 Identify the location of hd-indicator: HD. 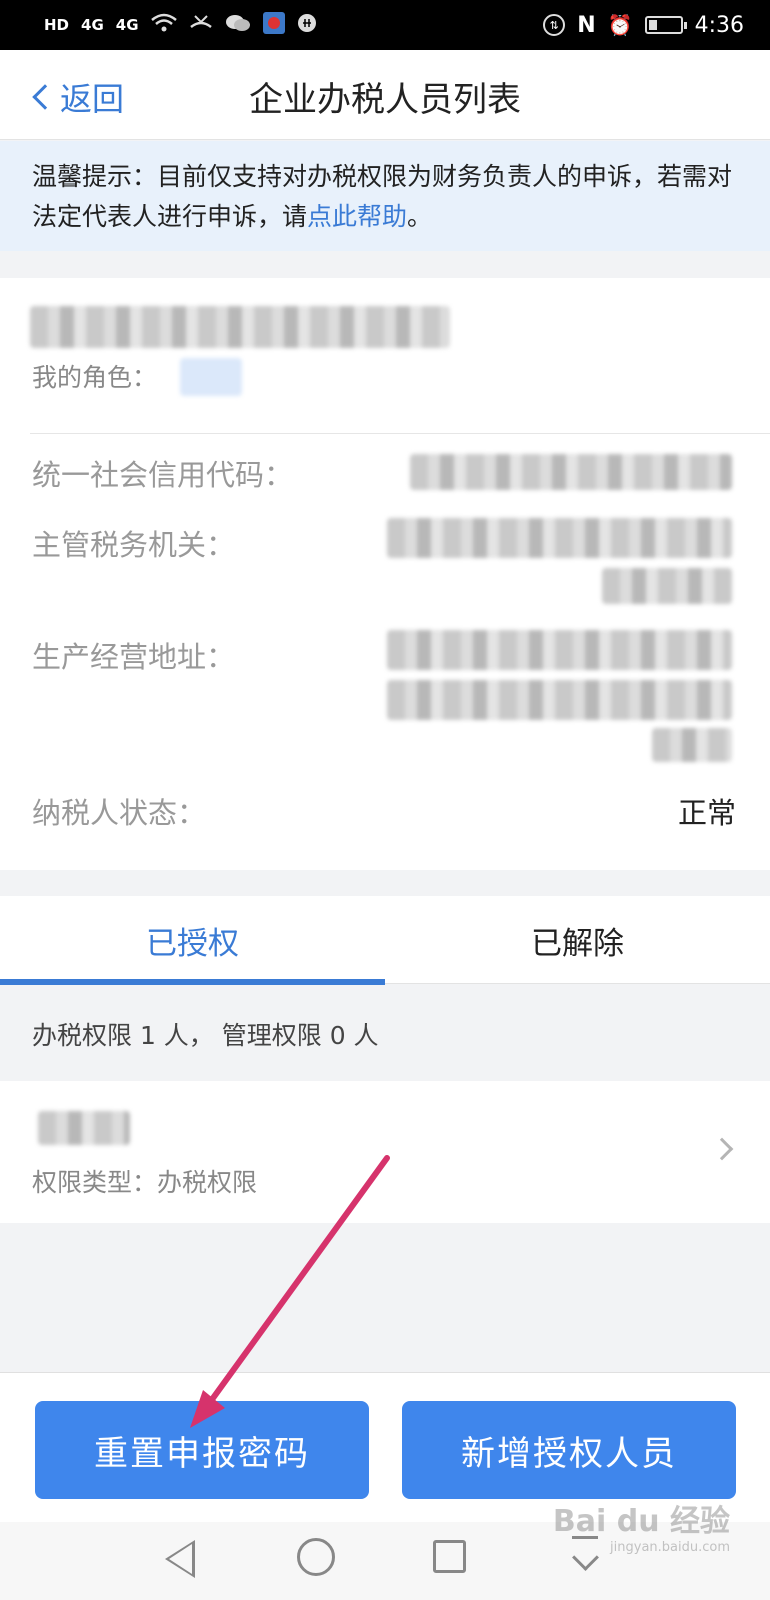
(57, 25).